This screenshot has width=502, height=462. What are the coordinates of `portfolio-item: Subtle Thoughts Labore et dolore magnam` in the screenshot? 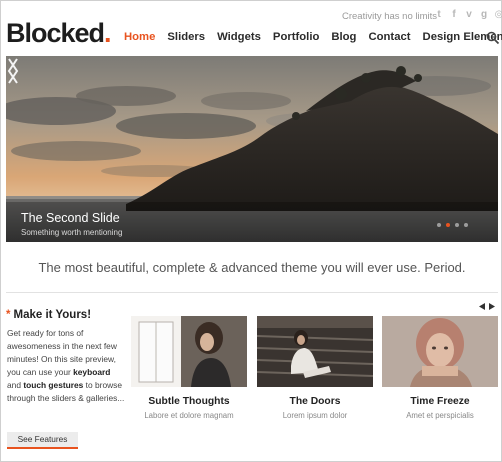 It's located at (189, 368).